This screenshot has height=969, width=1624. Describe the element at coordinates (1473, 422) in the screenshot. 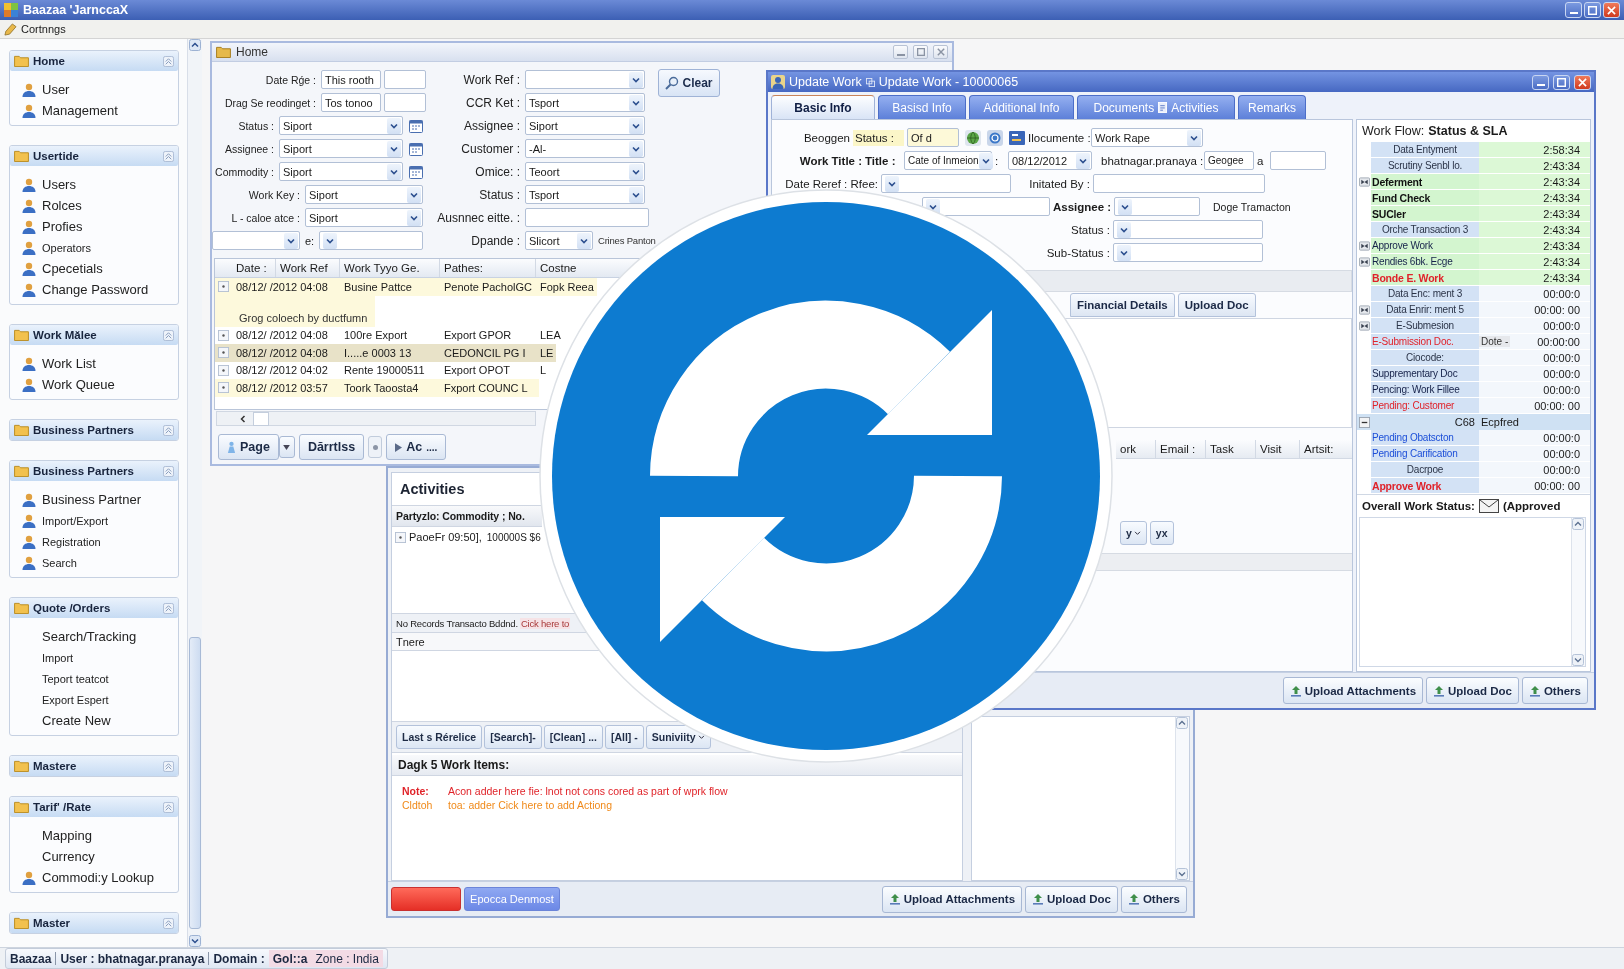

I see `group-row: C68 Ecpfred` at that location.